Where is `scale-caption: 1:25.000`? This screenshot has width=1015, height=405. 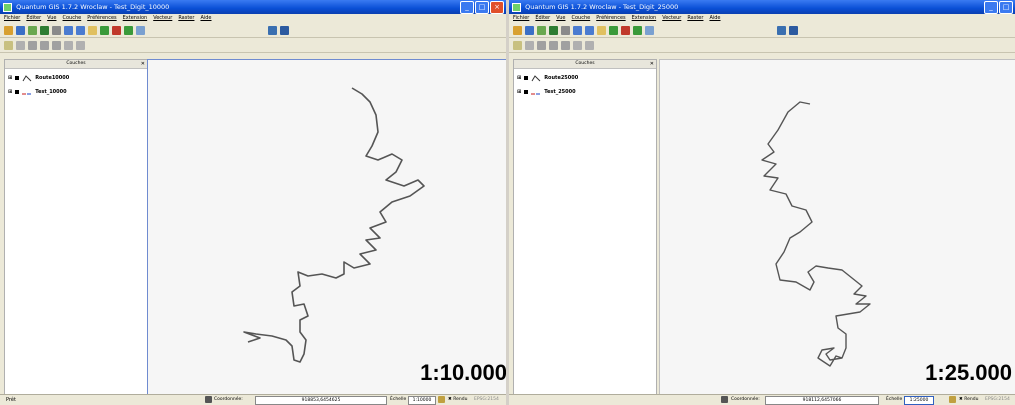
scale-caption: 1:25.000 is located at coordinates (968, 372).